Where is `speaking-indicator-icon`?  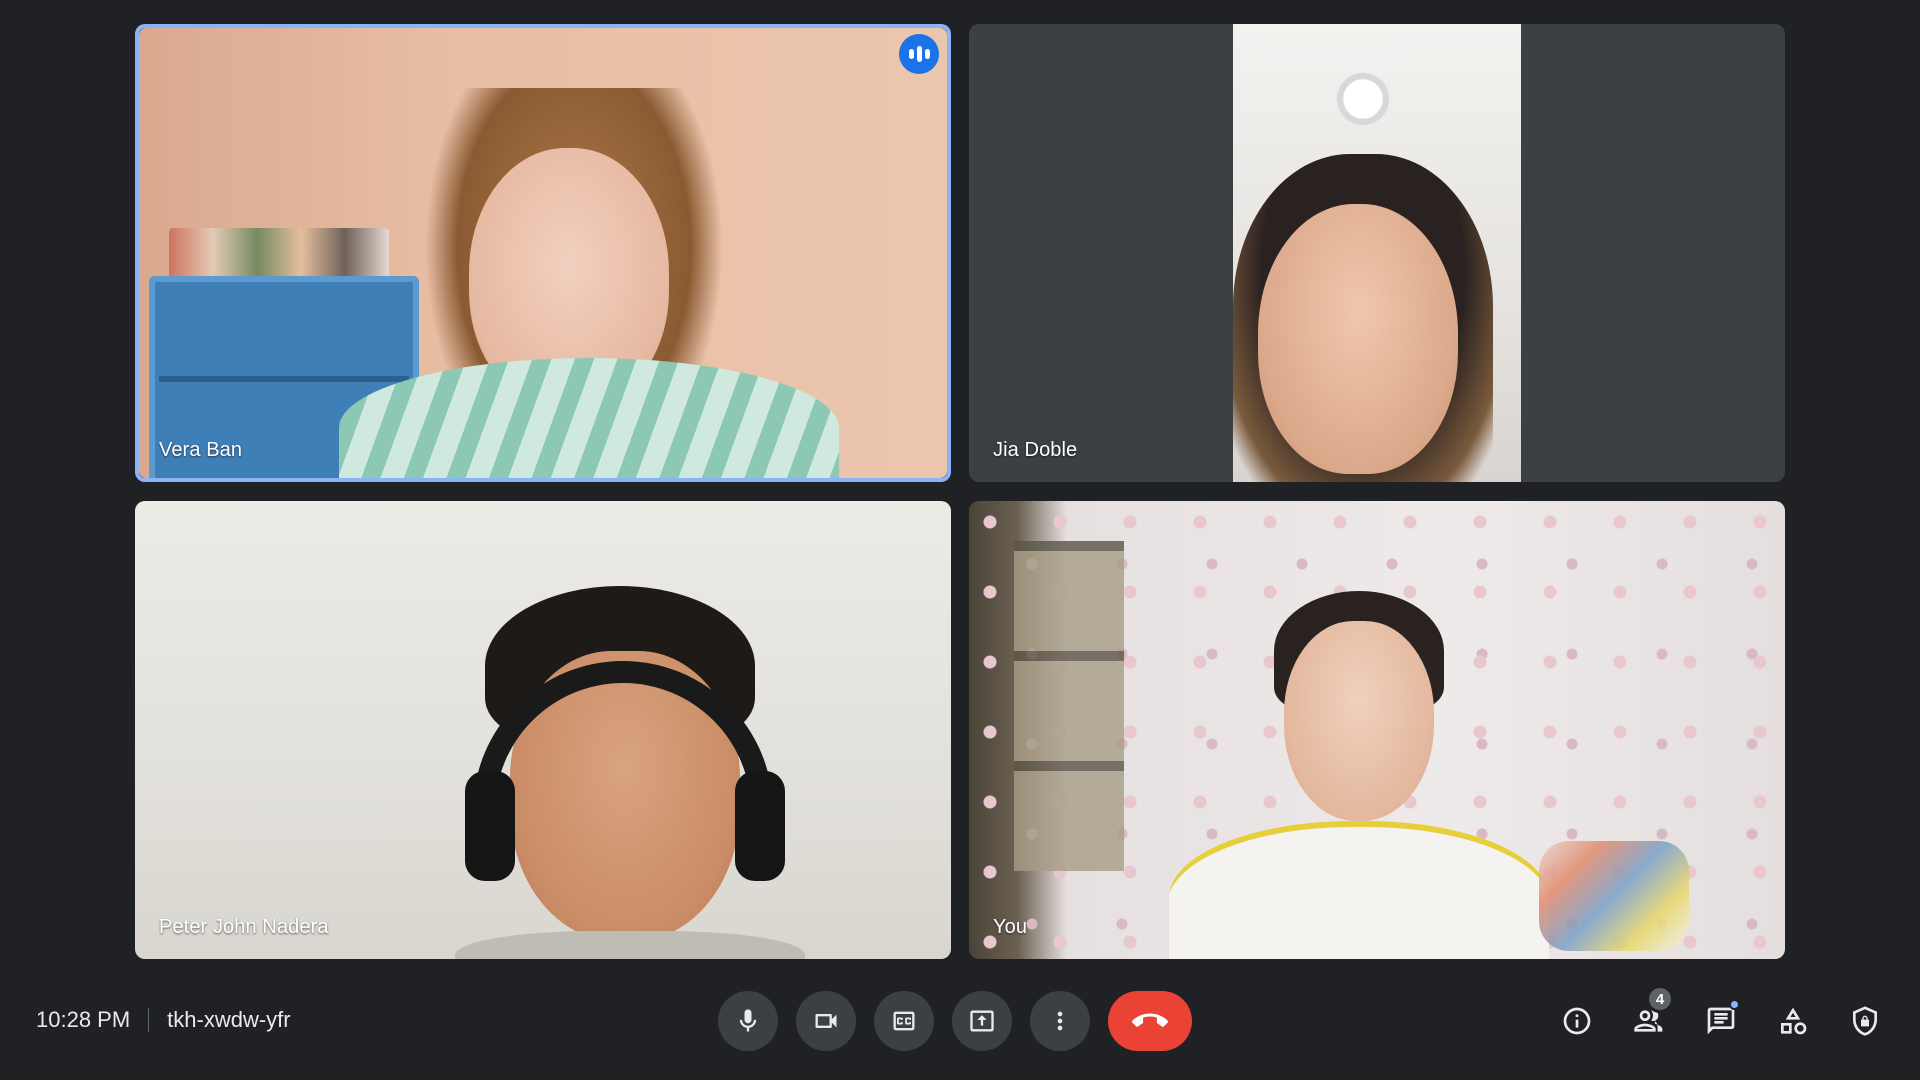 speaking-indicator-icon is located at coordinates (919, 54).